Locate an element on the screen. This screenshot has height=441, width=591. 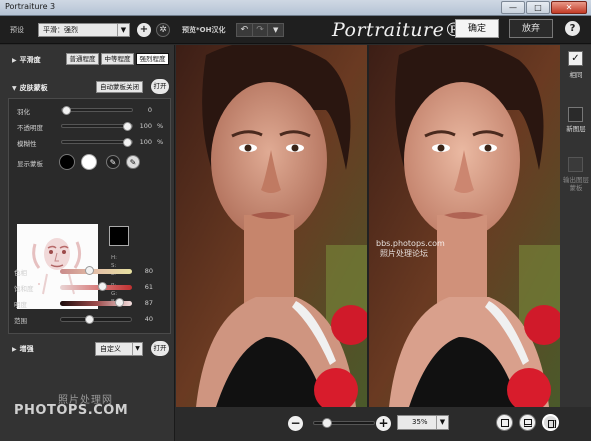
split-vertical-button is located at coordinates (550, 422).